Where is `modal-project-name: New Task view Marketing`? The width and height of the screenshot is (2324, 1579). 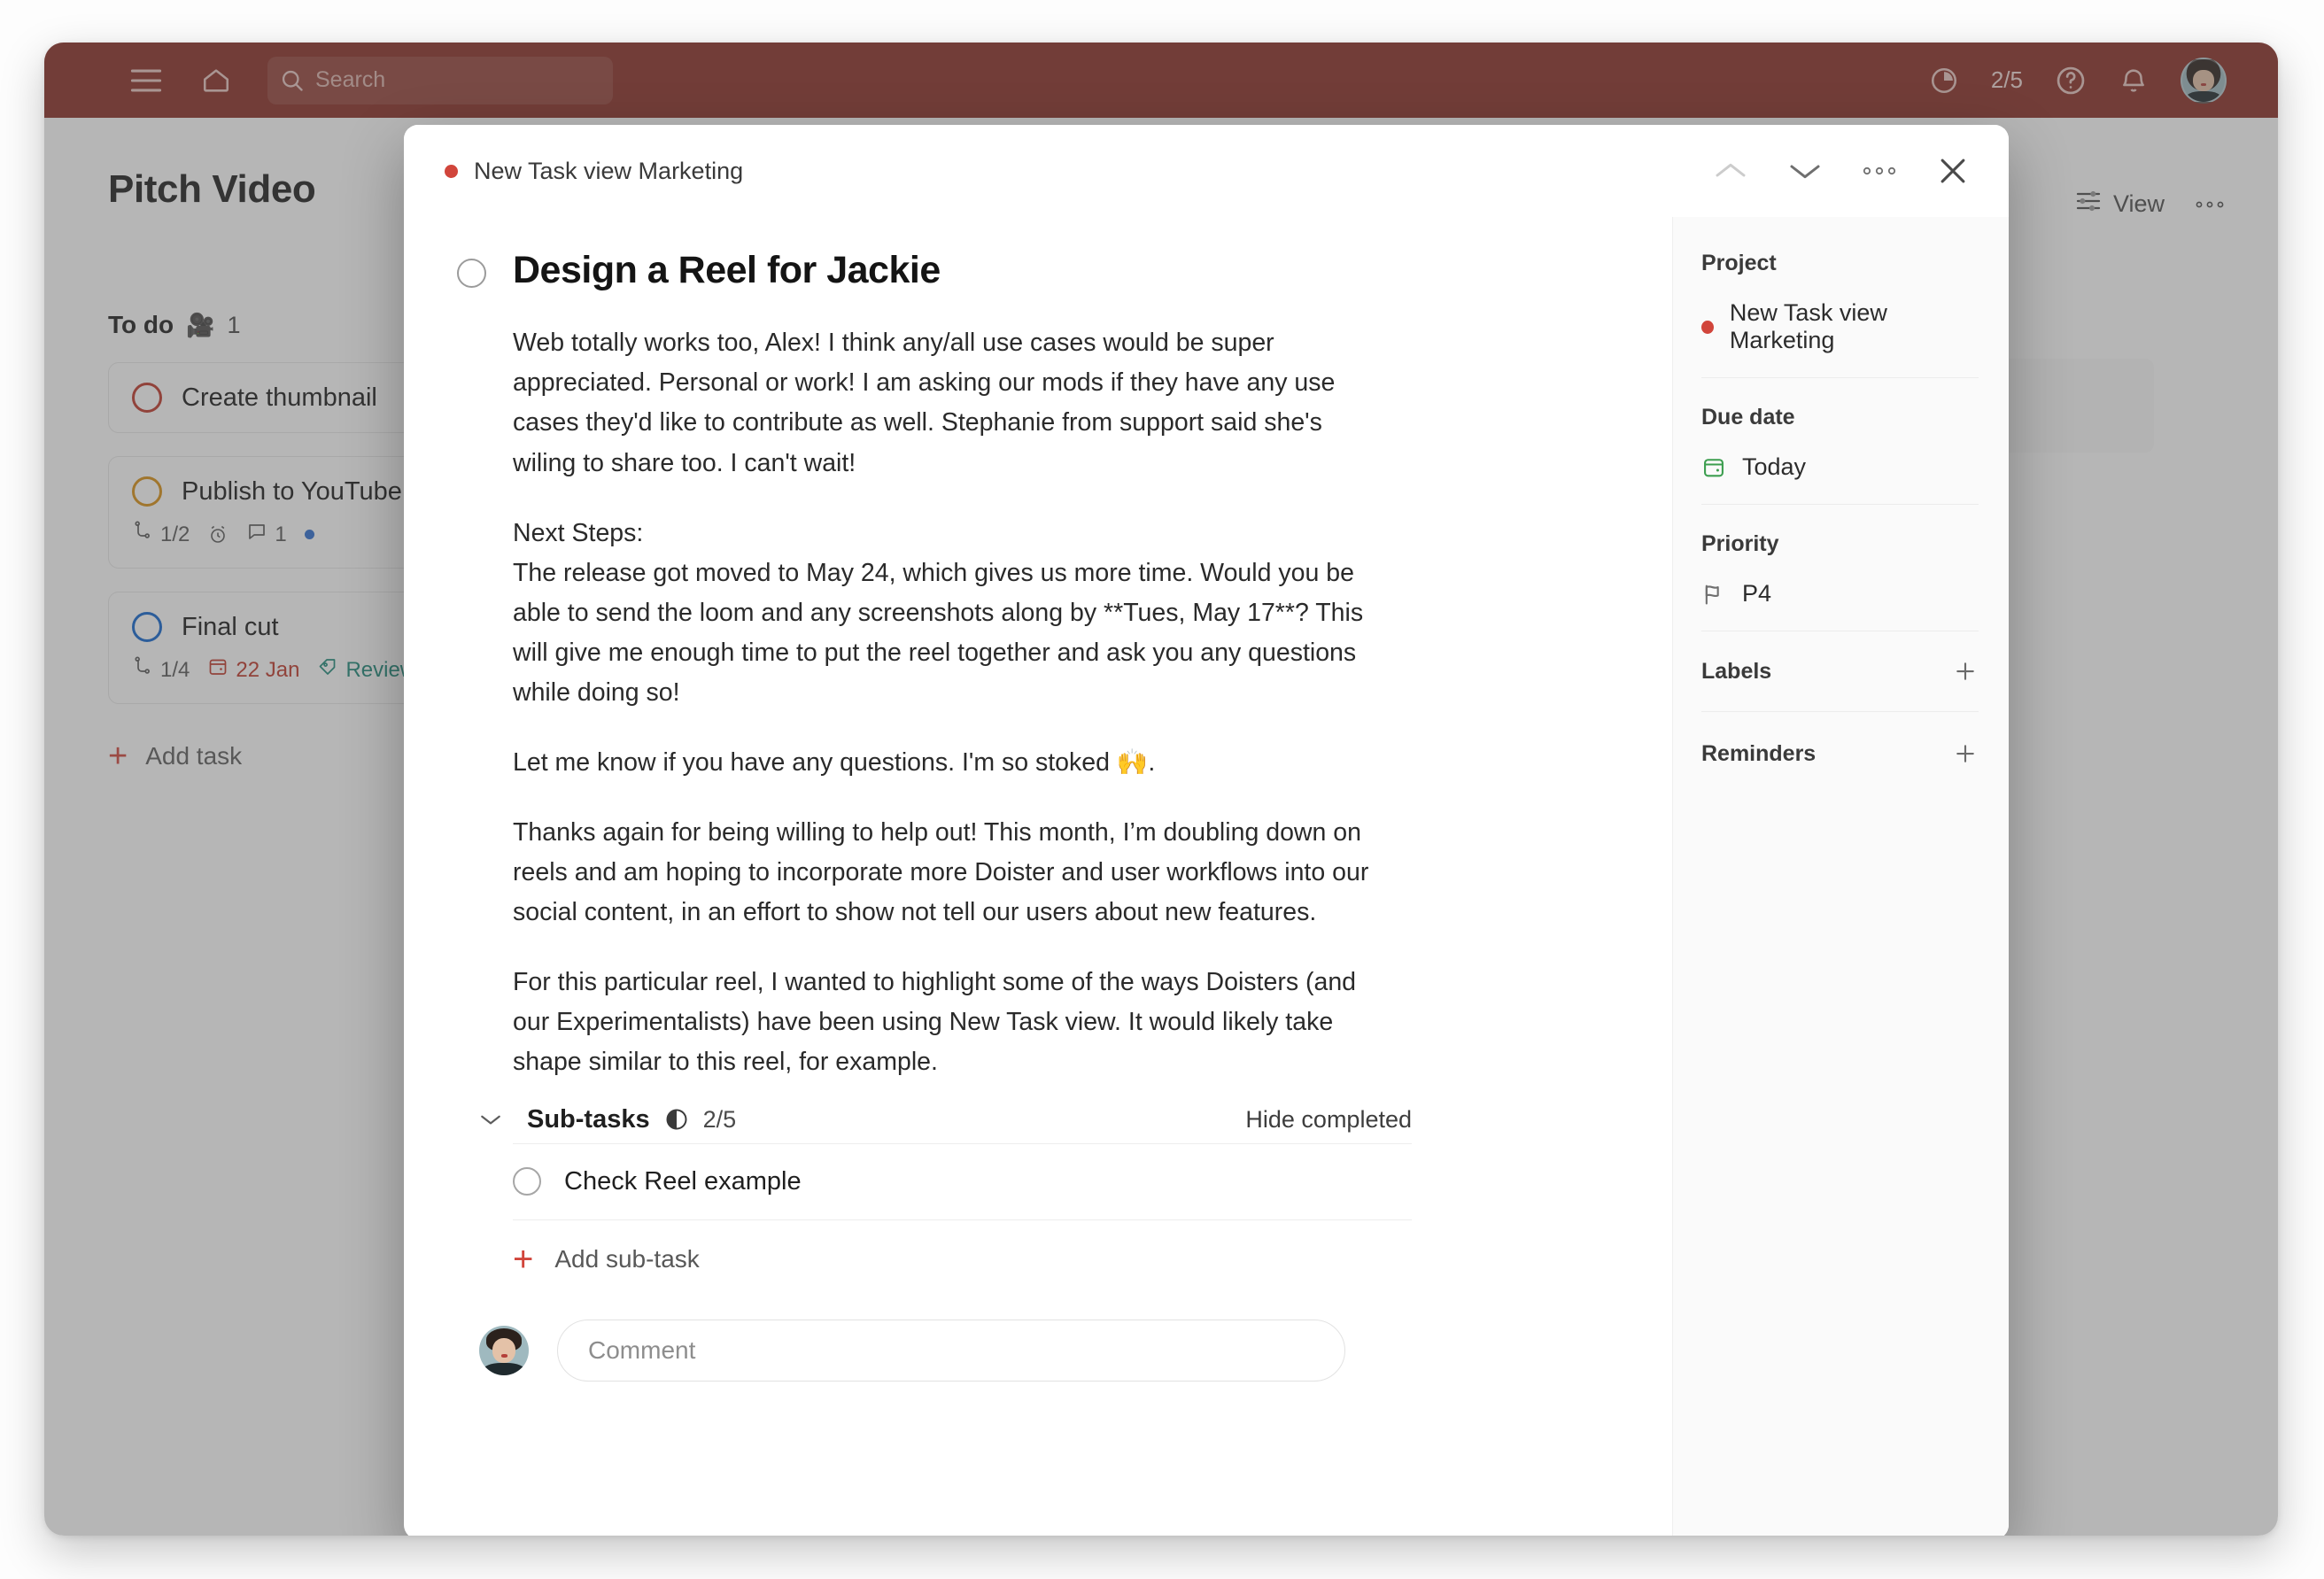 modal-project-name: New Task view Marketing is located at coordinates (609, 170).